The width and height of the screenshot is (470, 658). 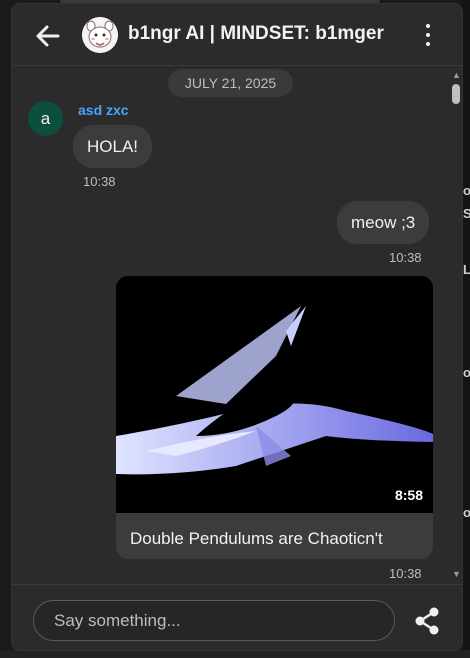 I want to click on message-composer, so click(x=237, y=617).